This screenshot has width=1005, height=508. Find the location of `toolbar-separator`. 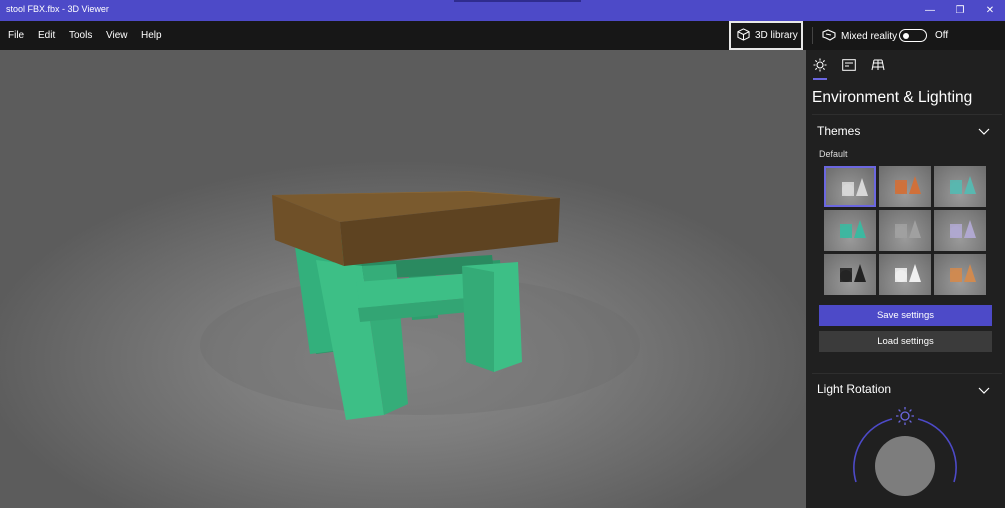

toolbar-separator is located at coordinates (812, 35).